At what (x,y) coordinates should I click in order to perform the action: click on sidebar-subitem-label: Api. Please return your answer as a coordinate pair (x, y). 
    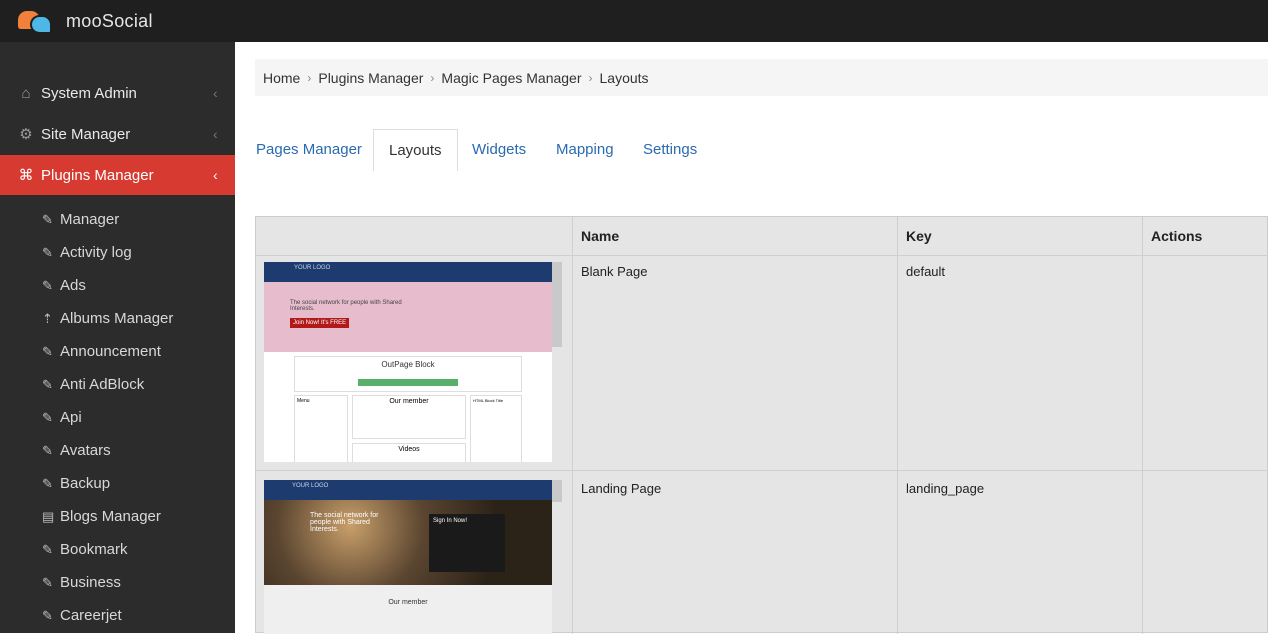
    Looking at the image, I should click on (71, 417).